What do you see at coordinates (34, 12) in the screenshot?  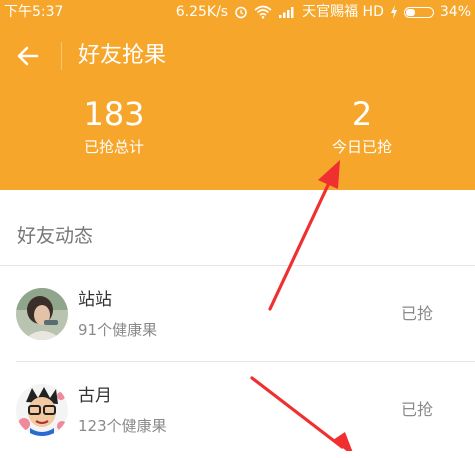 I see `status-time: 下午5:37` at bounding box center [34, 12].